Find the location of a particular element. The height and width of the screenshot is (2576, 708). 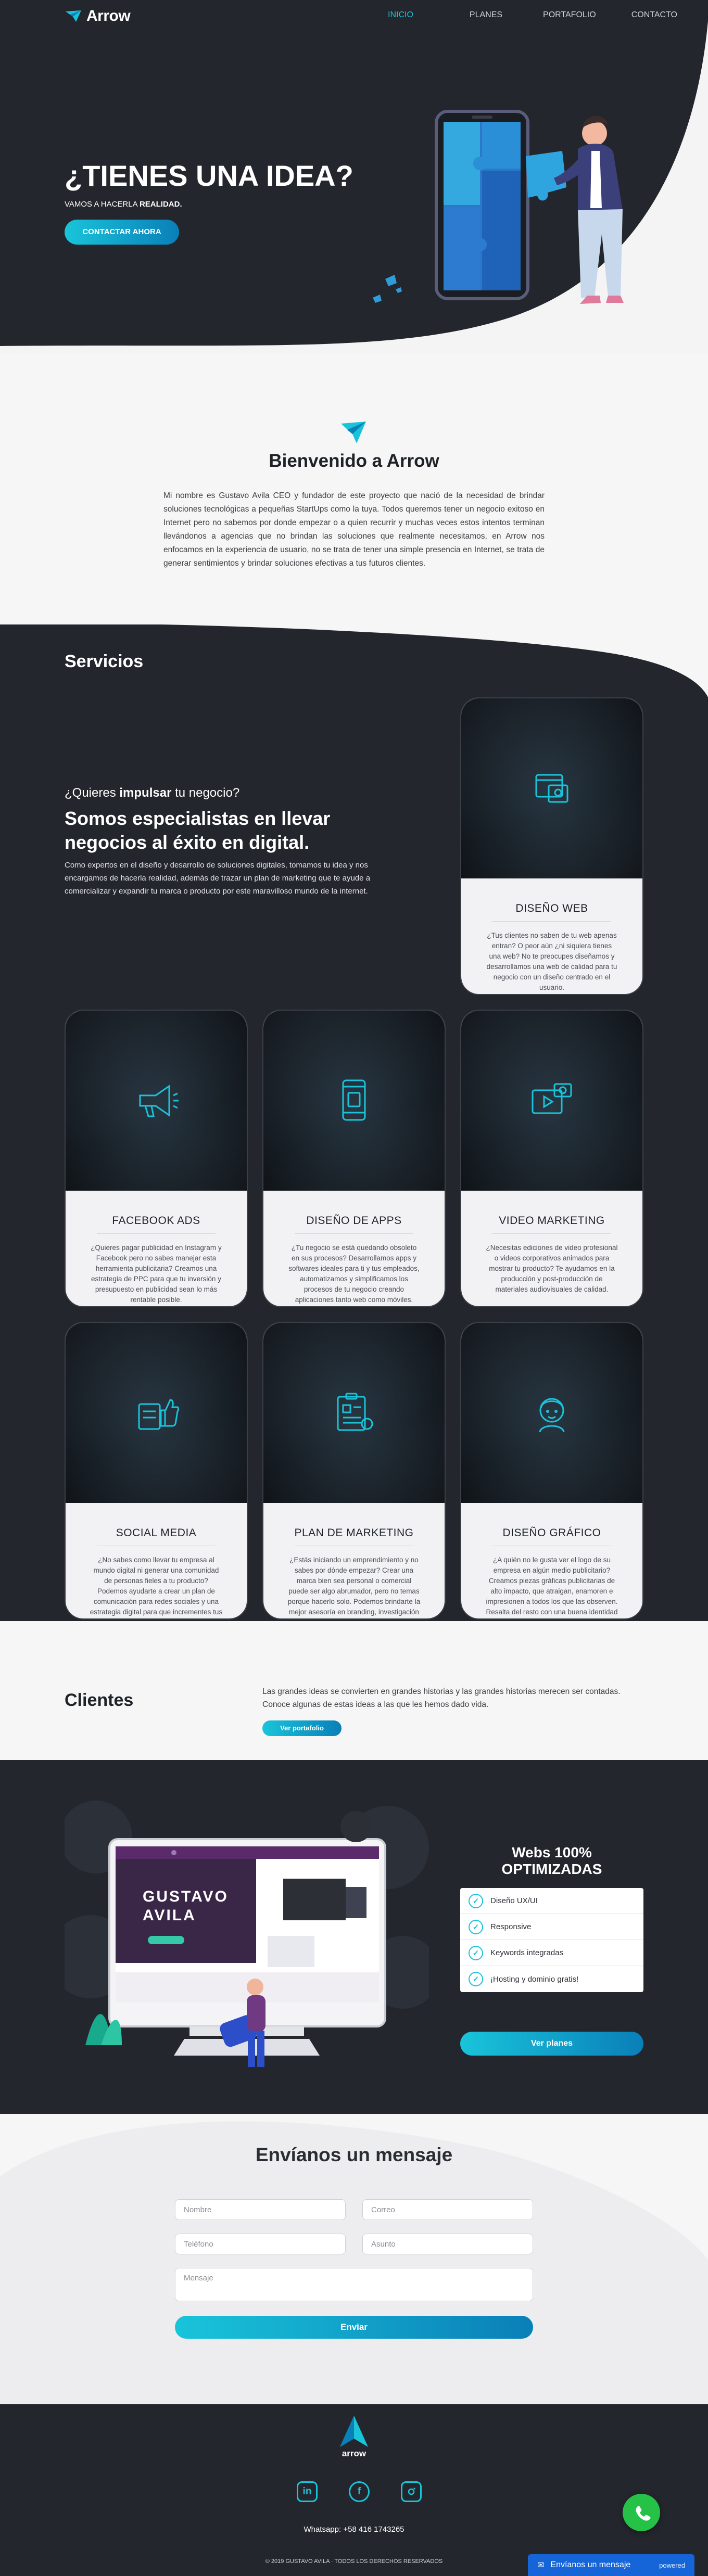

chat-brand: powered is located at coordinates (672, 2565).